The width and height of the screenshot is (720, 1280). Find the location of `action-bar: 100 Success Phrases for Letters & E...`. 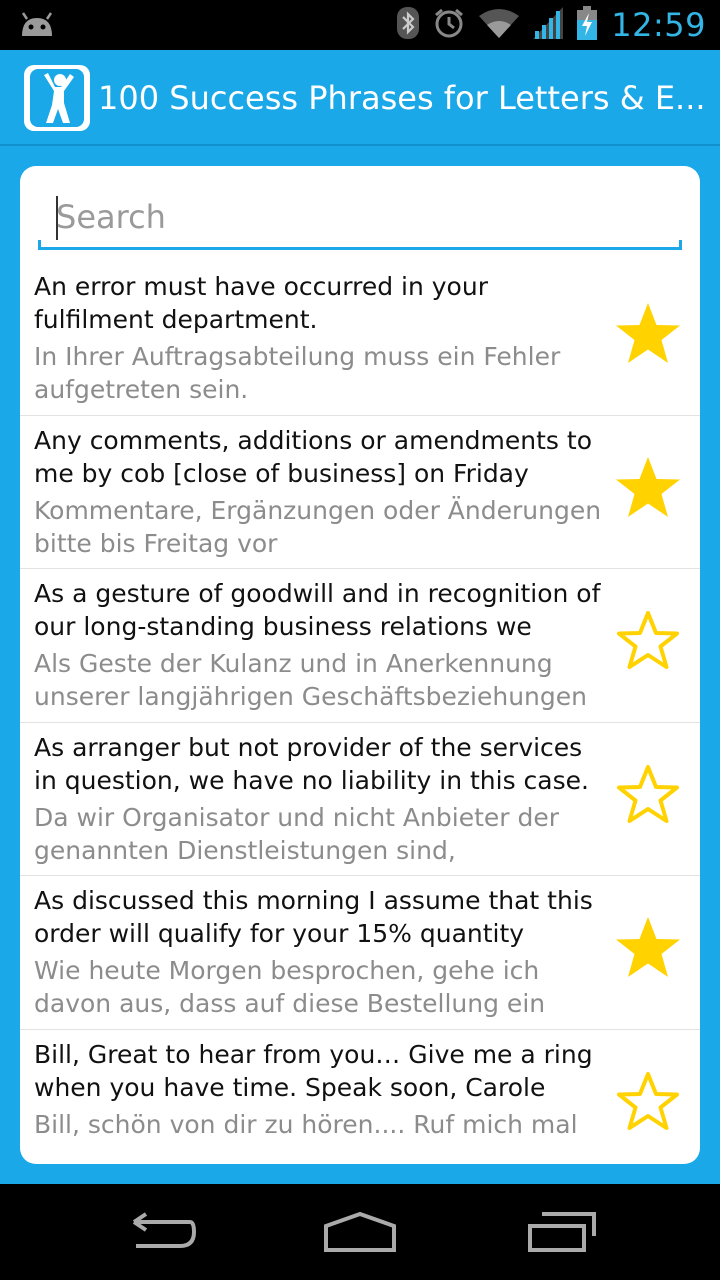

action-bar: 100 Success Phrases for Letters & E... is located at coordinates (360, 98).